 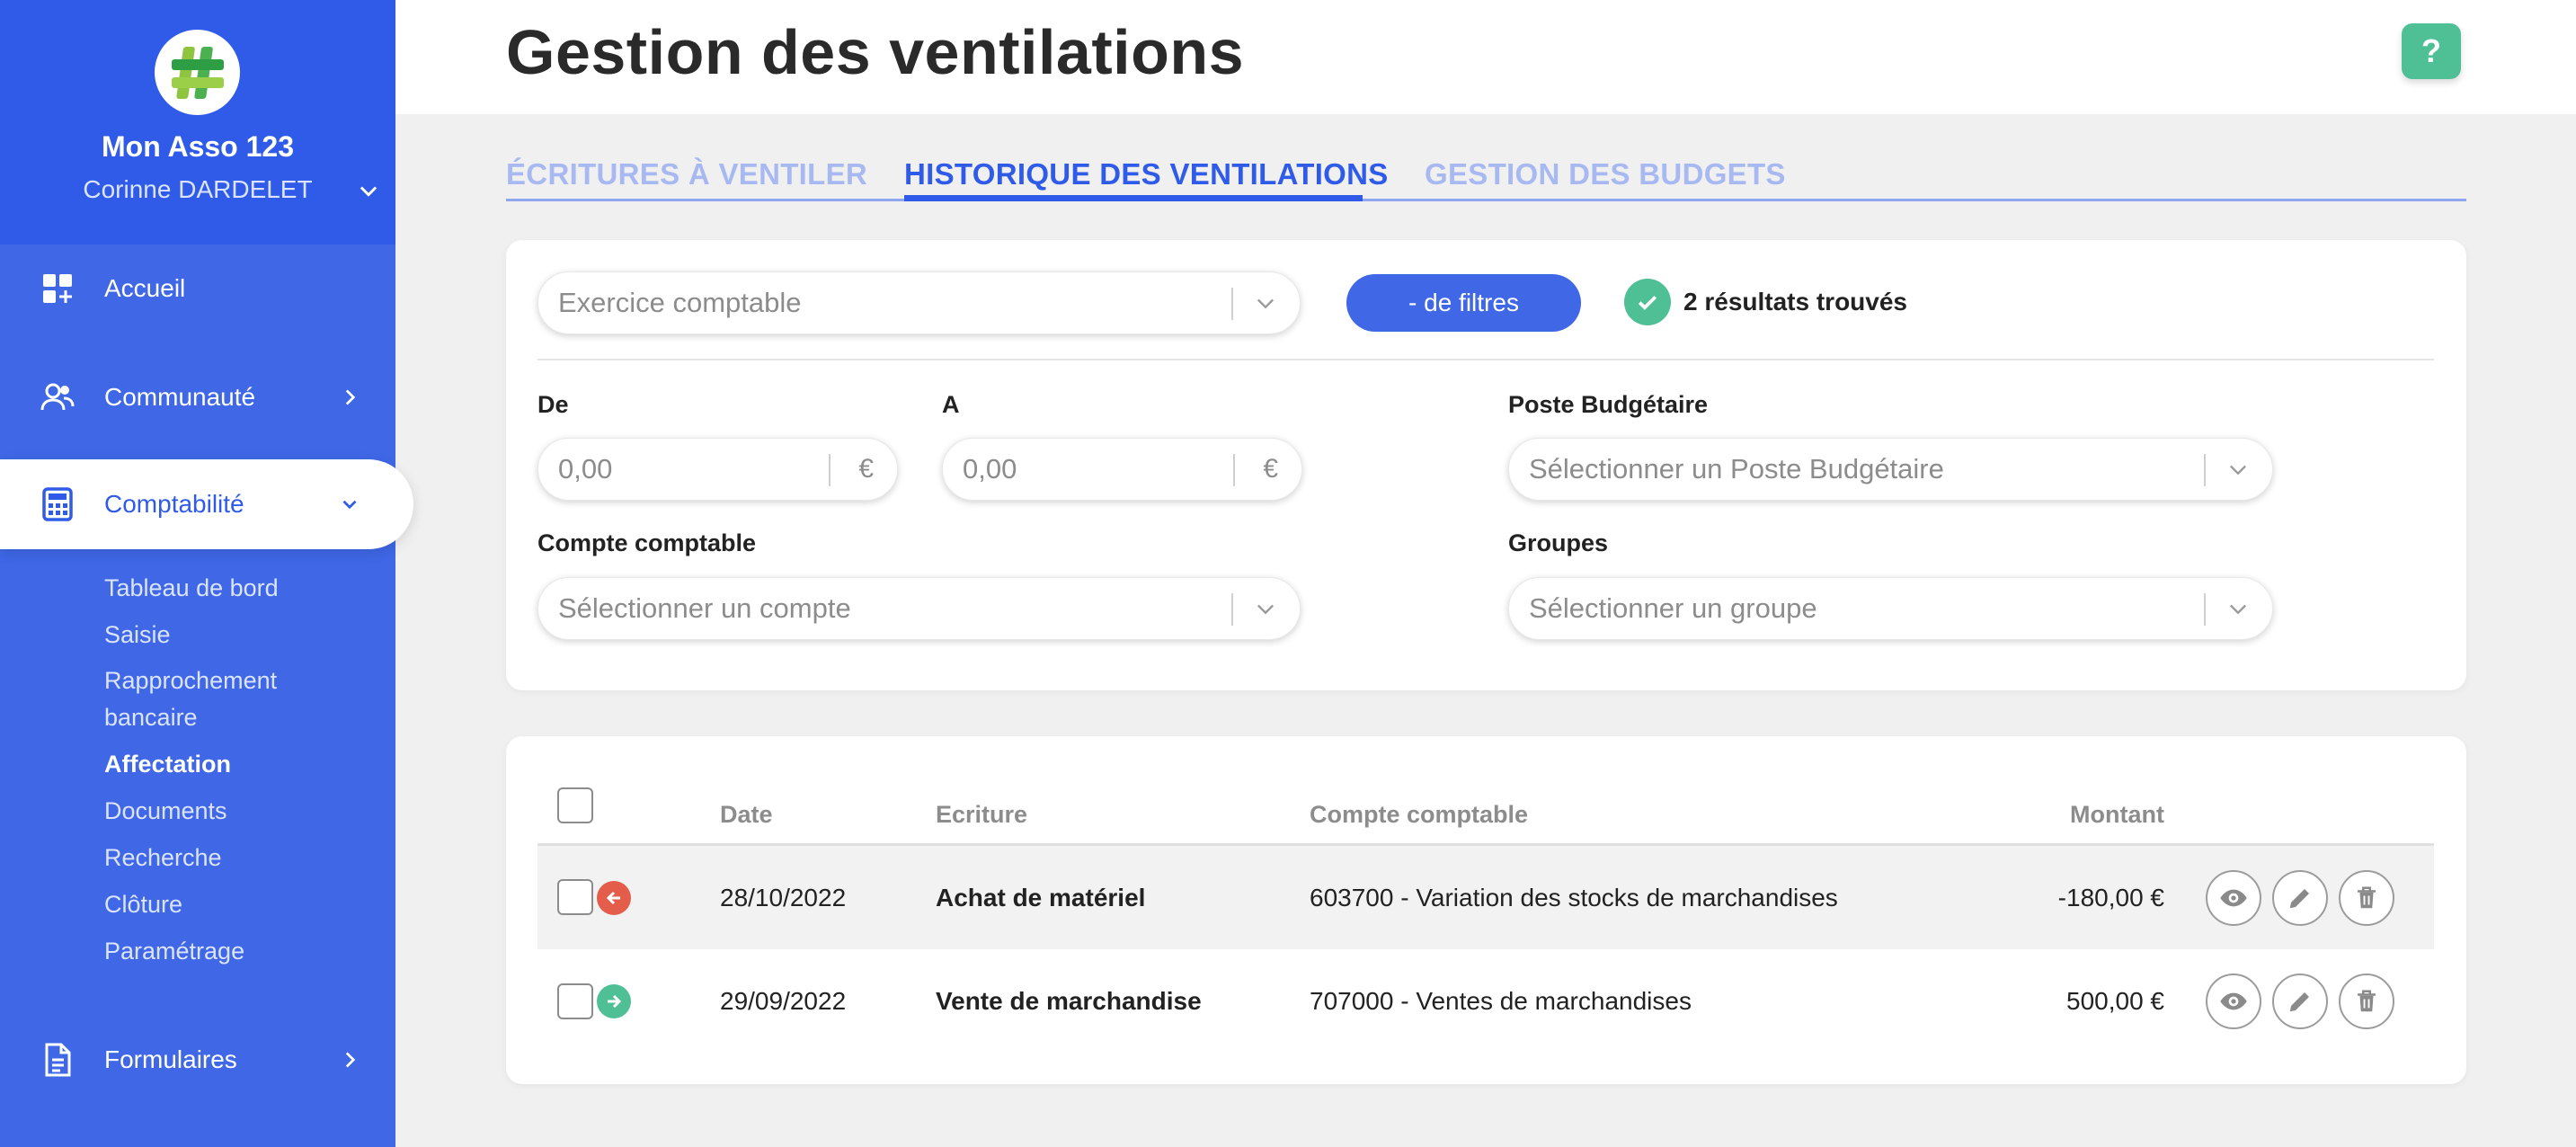 What do you see at coordinates (180, 397) in the screenshot?
I see `nav-label: Communauté` at bounding box center [180, 397].